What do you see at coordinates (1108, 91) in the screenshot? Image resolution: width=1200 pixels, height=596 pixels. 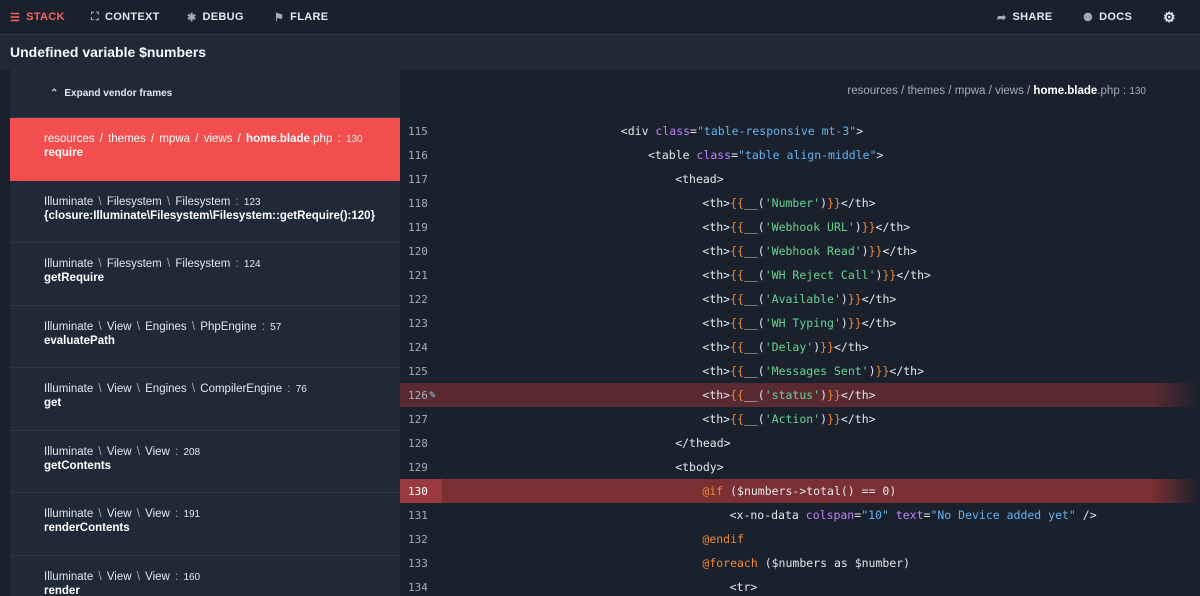 I see `file-extension: .php` at bounding box center [1108, 91].